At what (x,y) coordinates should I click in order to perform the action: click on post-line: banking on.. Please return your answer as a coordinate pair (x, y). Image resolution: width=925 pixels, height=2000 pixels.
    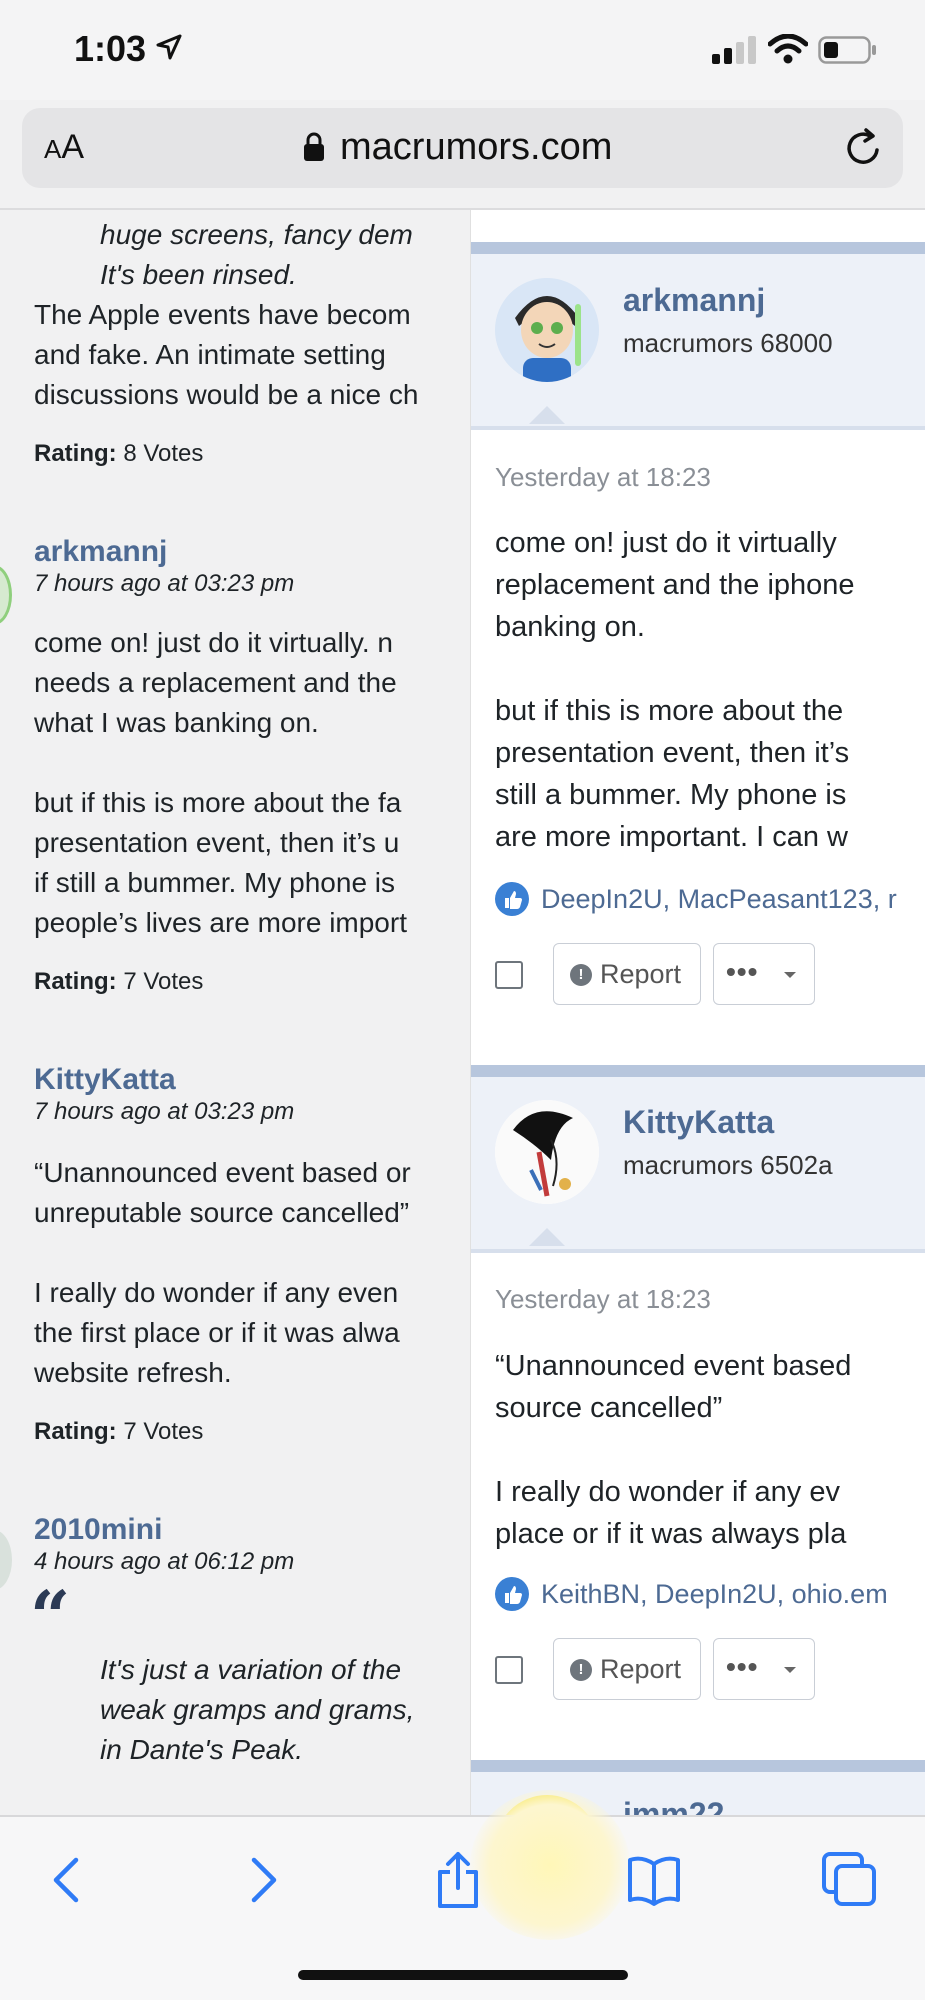
    Looking at the image, I should click on (570, 627).